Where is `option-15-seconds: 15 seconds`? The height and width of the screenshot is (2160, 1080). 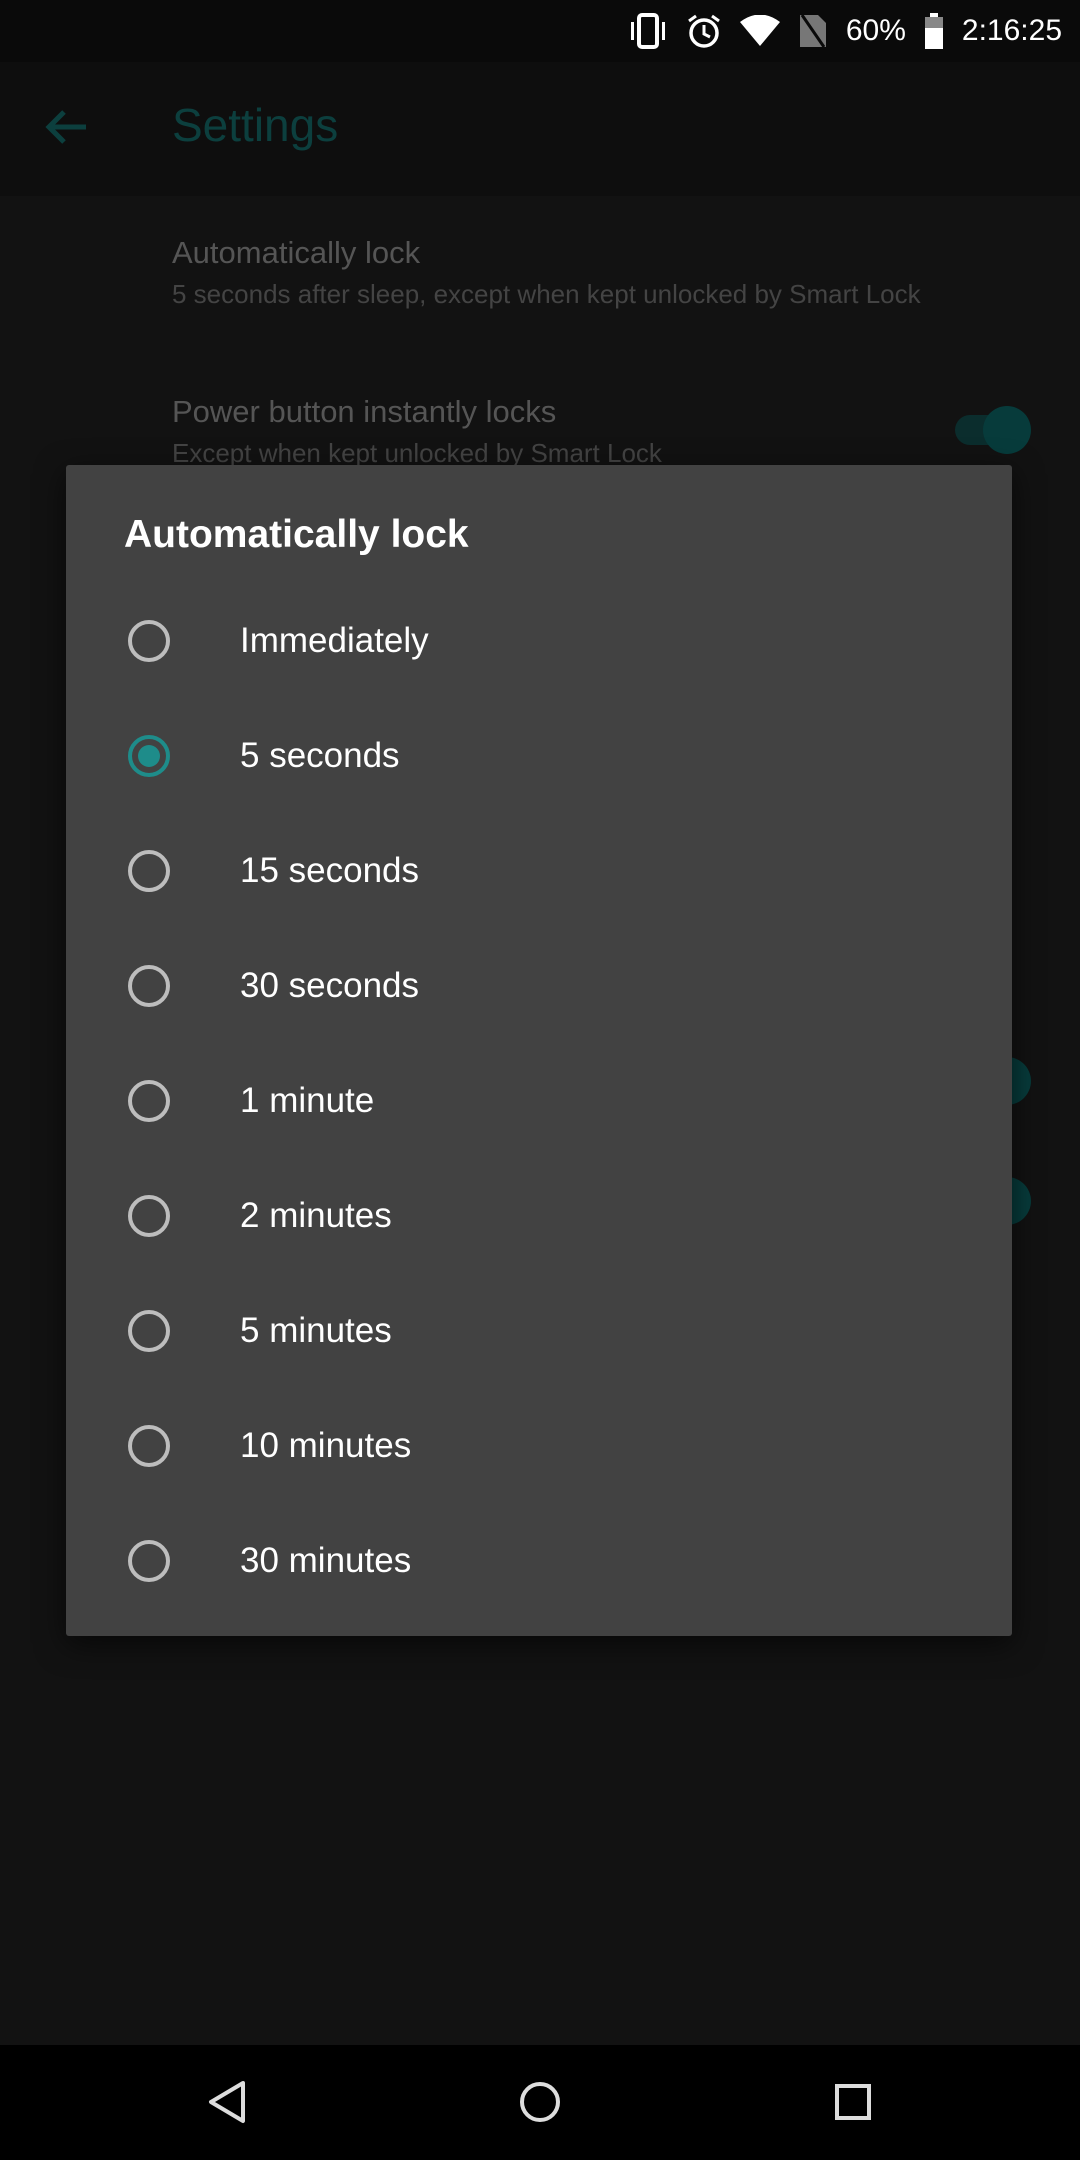
option-15-seconds: 15 seconds is located at coordinates (539, 870).